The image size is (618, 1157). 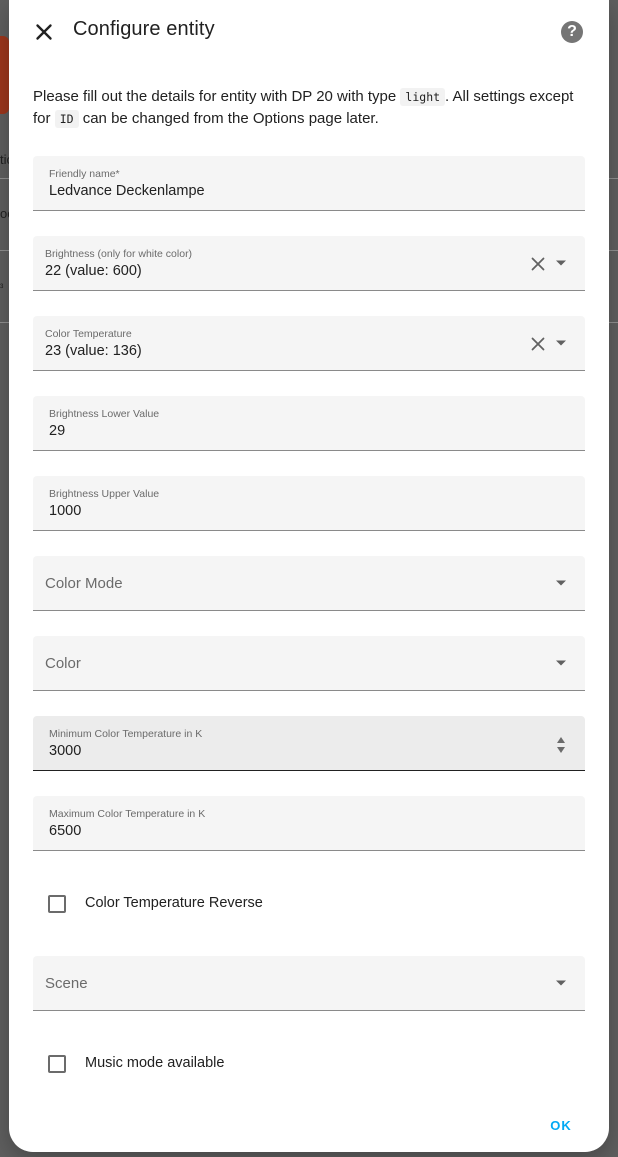 What do you see at coordinates (84, 174) in the screenshot?
I see `field-label: Friendly name*` at bounding box center [84, 174].